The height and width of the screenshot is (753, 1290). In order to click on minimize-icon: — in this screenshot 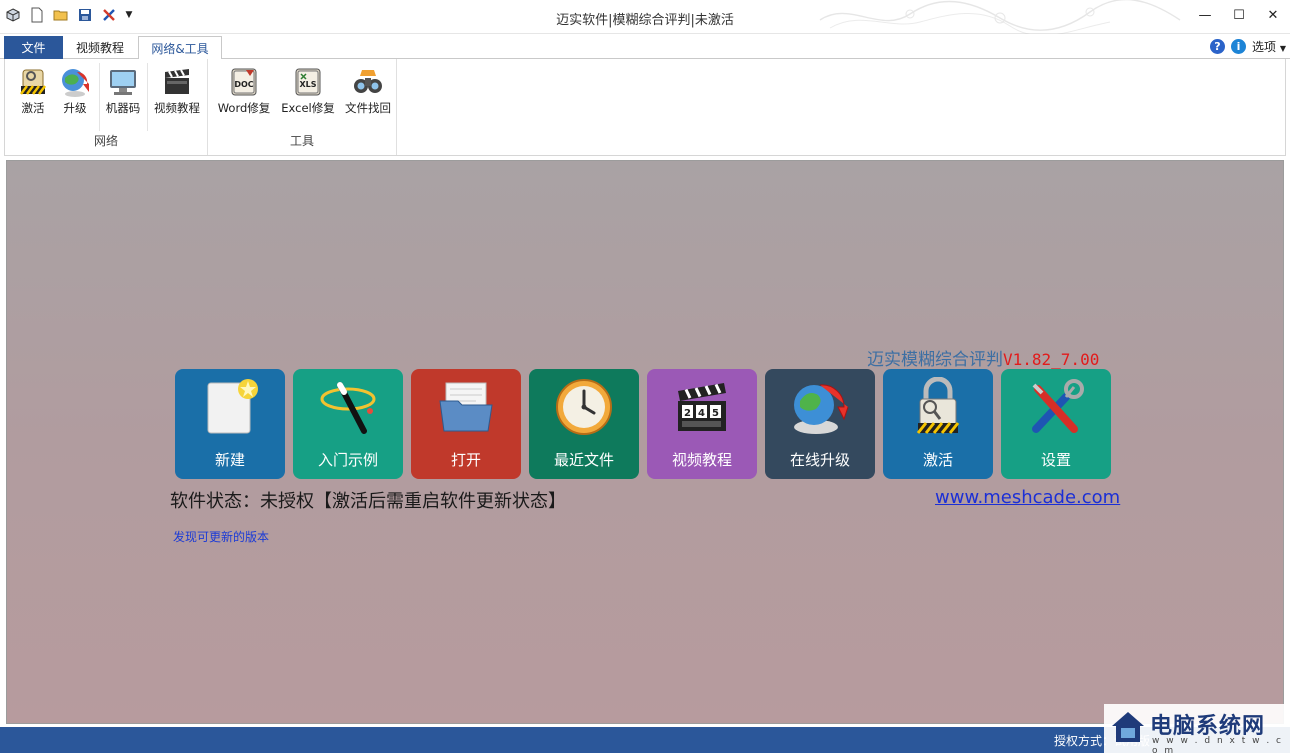, I will do `click(1205, 15)`.